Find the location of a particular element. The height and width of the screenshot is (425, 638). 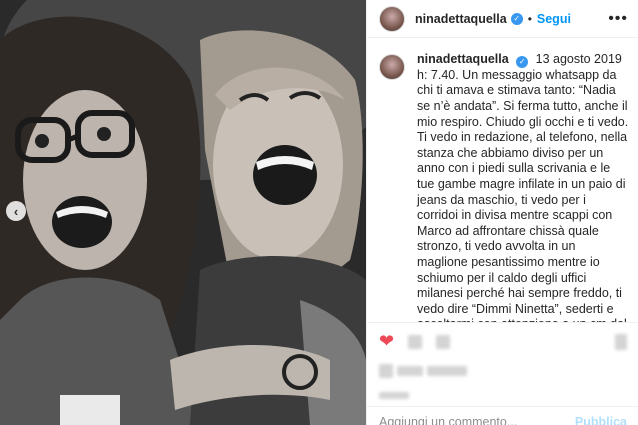

caption-username: ninadettaquella is located at coordinates (463, 59).